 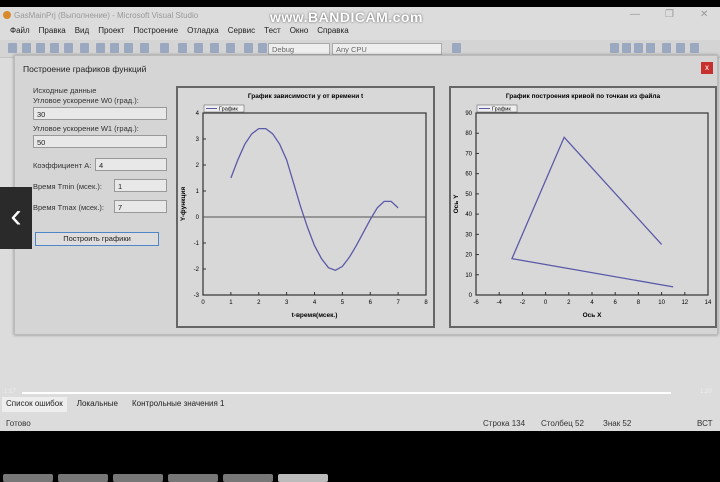 I want to click on y-tick-label: 2, so click(x=198, y=166).